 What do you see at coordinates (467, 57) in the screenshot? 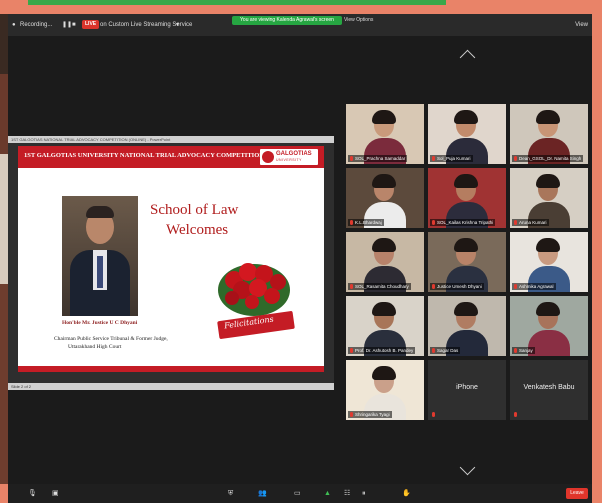
I see `chevron-up-icon` at bounding box center [467, 57].